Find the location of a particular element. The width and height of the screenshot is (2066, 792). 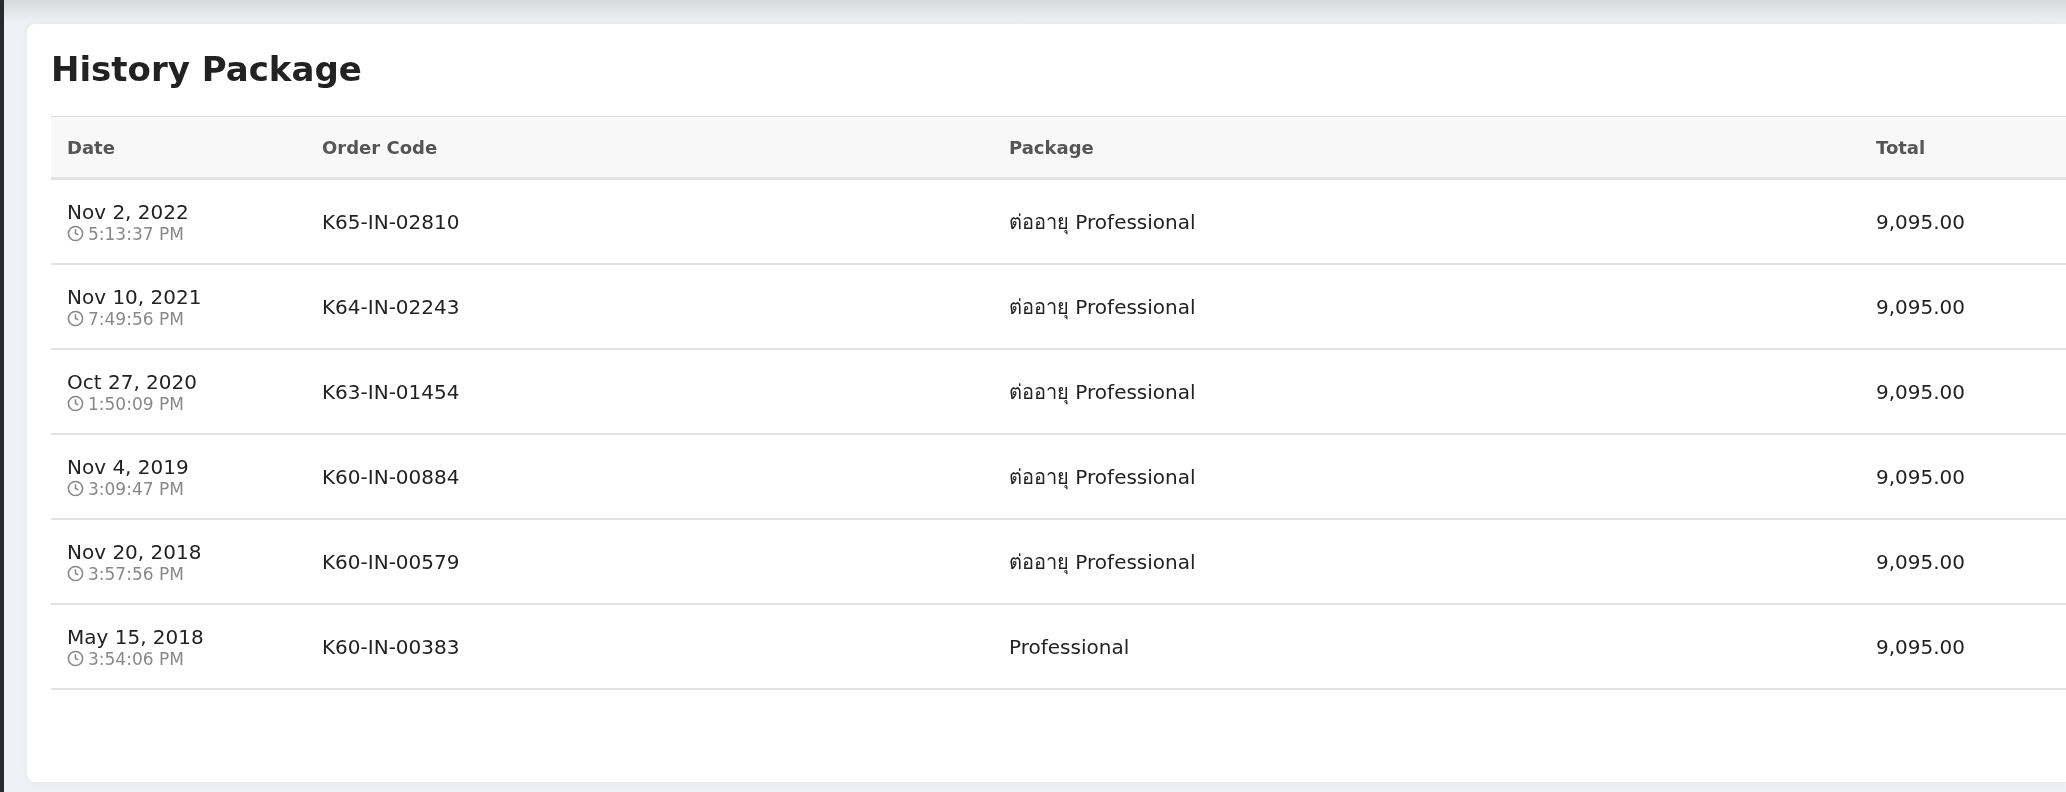

time-text: 3:54:06 PM is located at coordinates (136, 658).